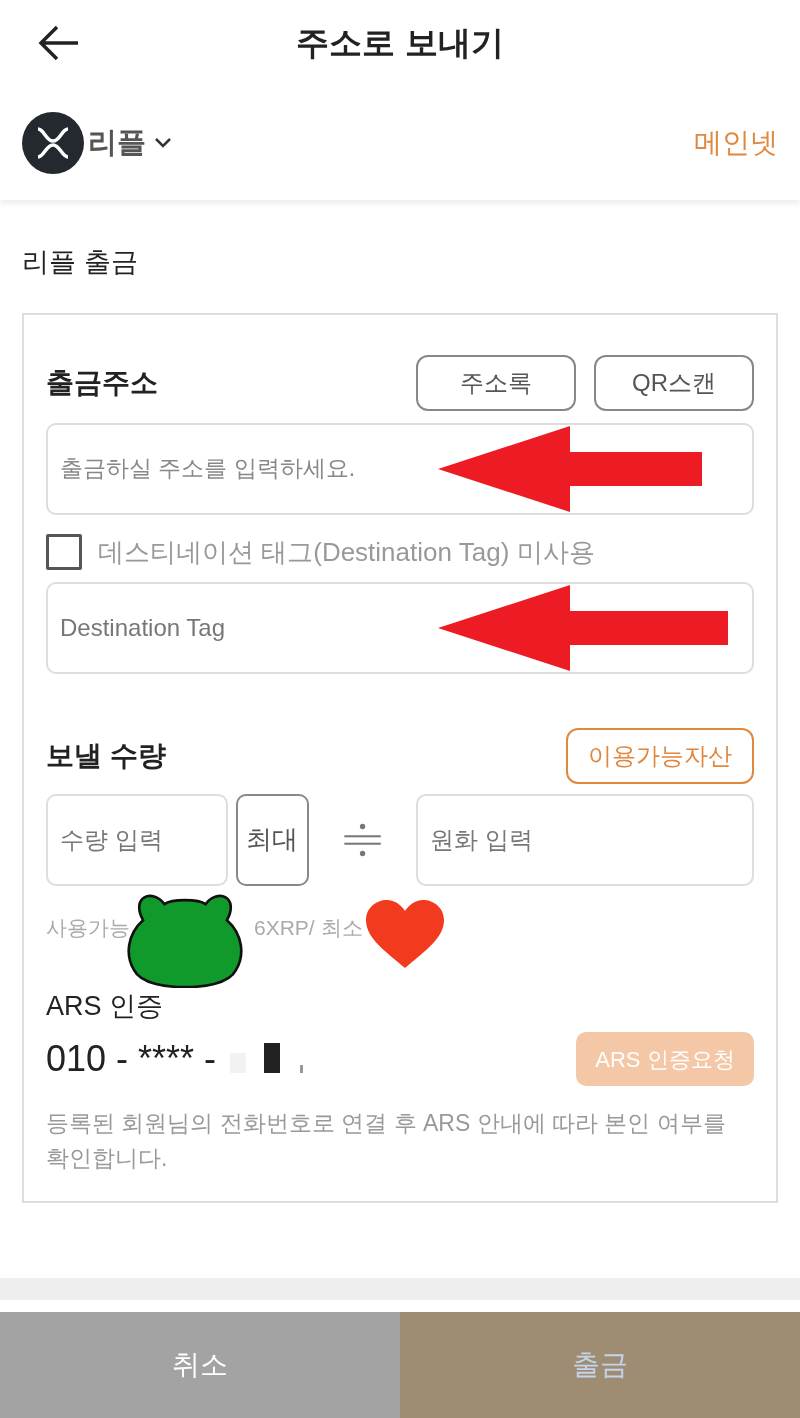 The image size is (800, 1418). I want to click on chevron-down-icon, so click(163, 143).